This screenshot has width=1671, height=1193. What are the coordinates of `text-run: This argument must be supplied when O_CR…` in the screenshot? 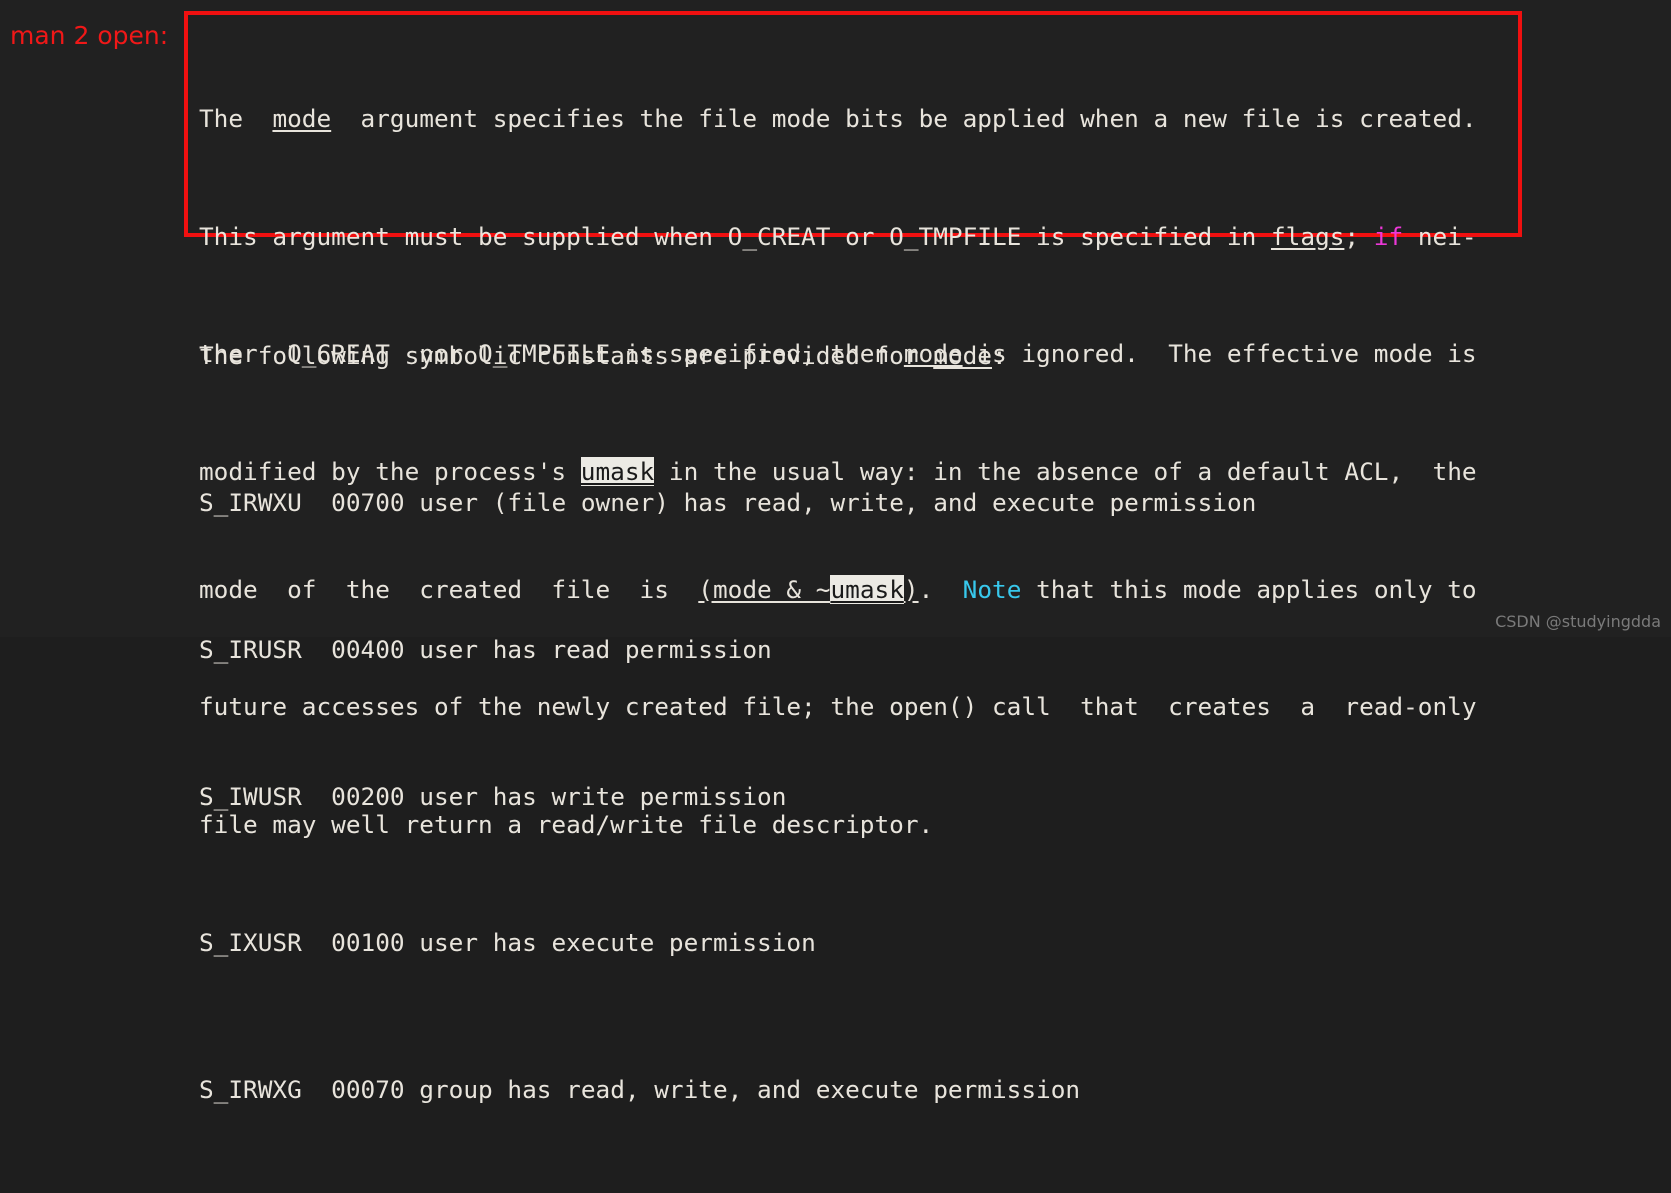 It's located at (735, 236).